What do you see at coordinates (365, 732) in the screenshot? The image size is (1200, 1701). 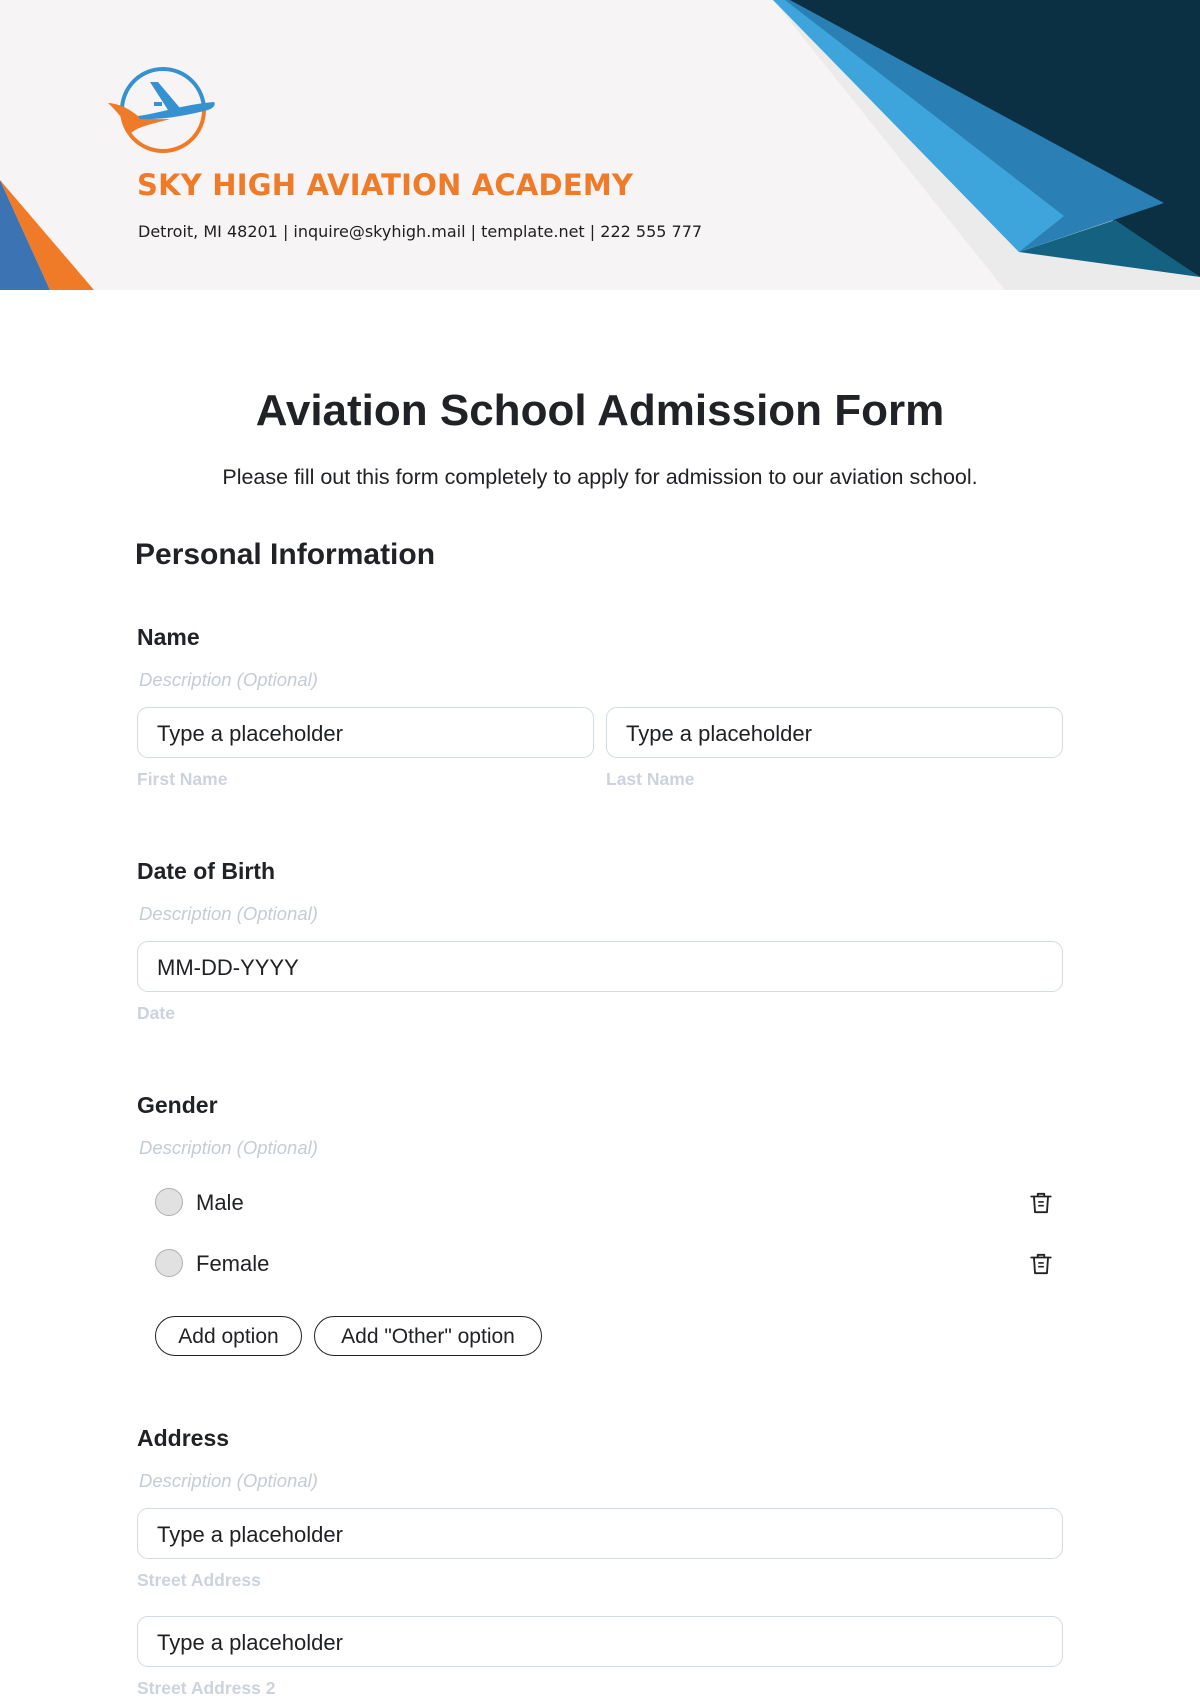 I see `first-name-input: Type a placeholder` at bounding box center [365, 732].